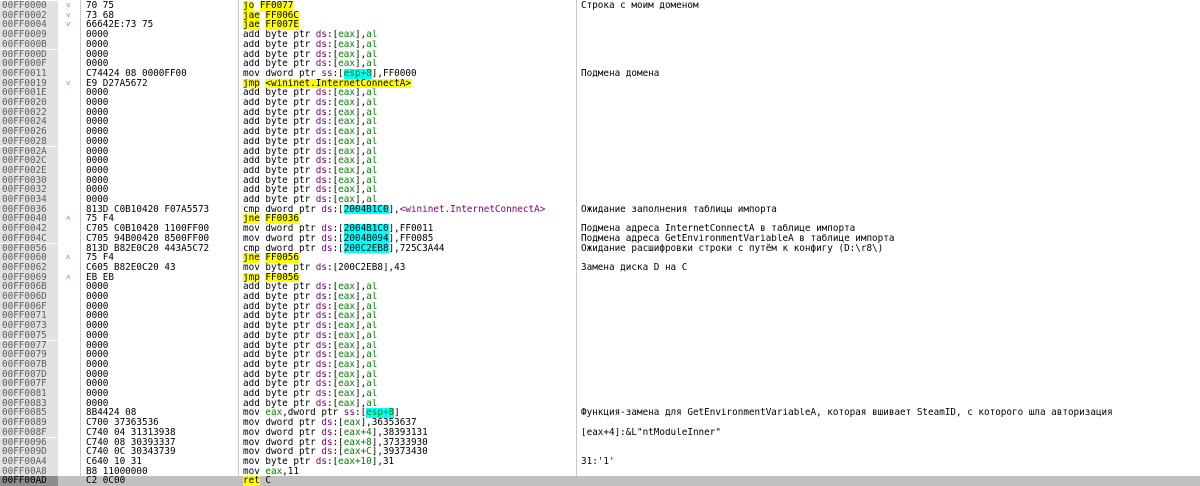 Image resolution: width=1200 pixels, height=486 pixels. I want to click on disasm-row: 00FF00AD C2 0C00 ret C, so click(600, 481).